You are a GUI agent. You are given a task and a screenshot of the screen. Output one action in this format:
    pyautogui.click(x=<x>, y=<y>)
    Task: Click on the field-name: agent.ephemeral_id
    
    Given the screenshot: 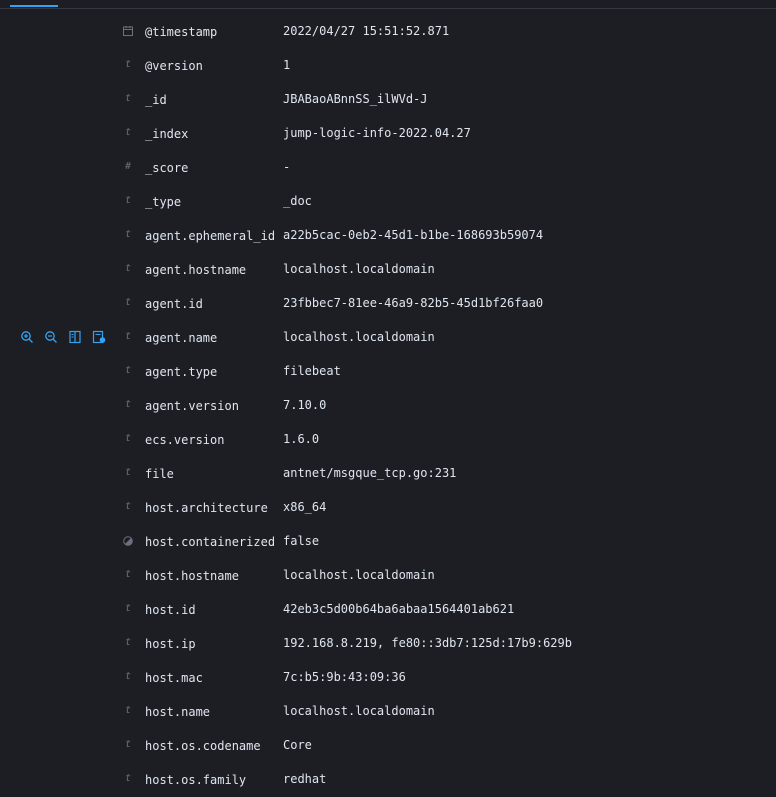 What is the action you would take?
    pyautogui.click(x=210, y=236)
    